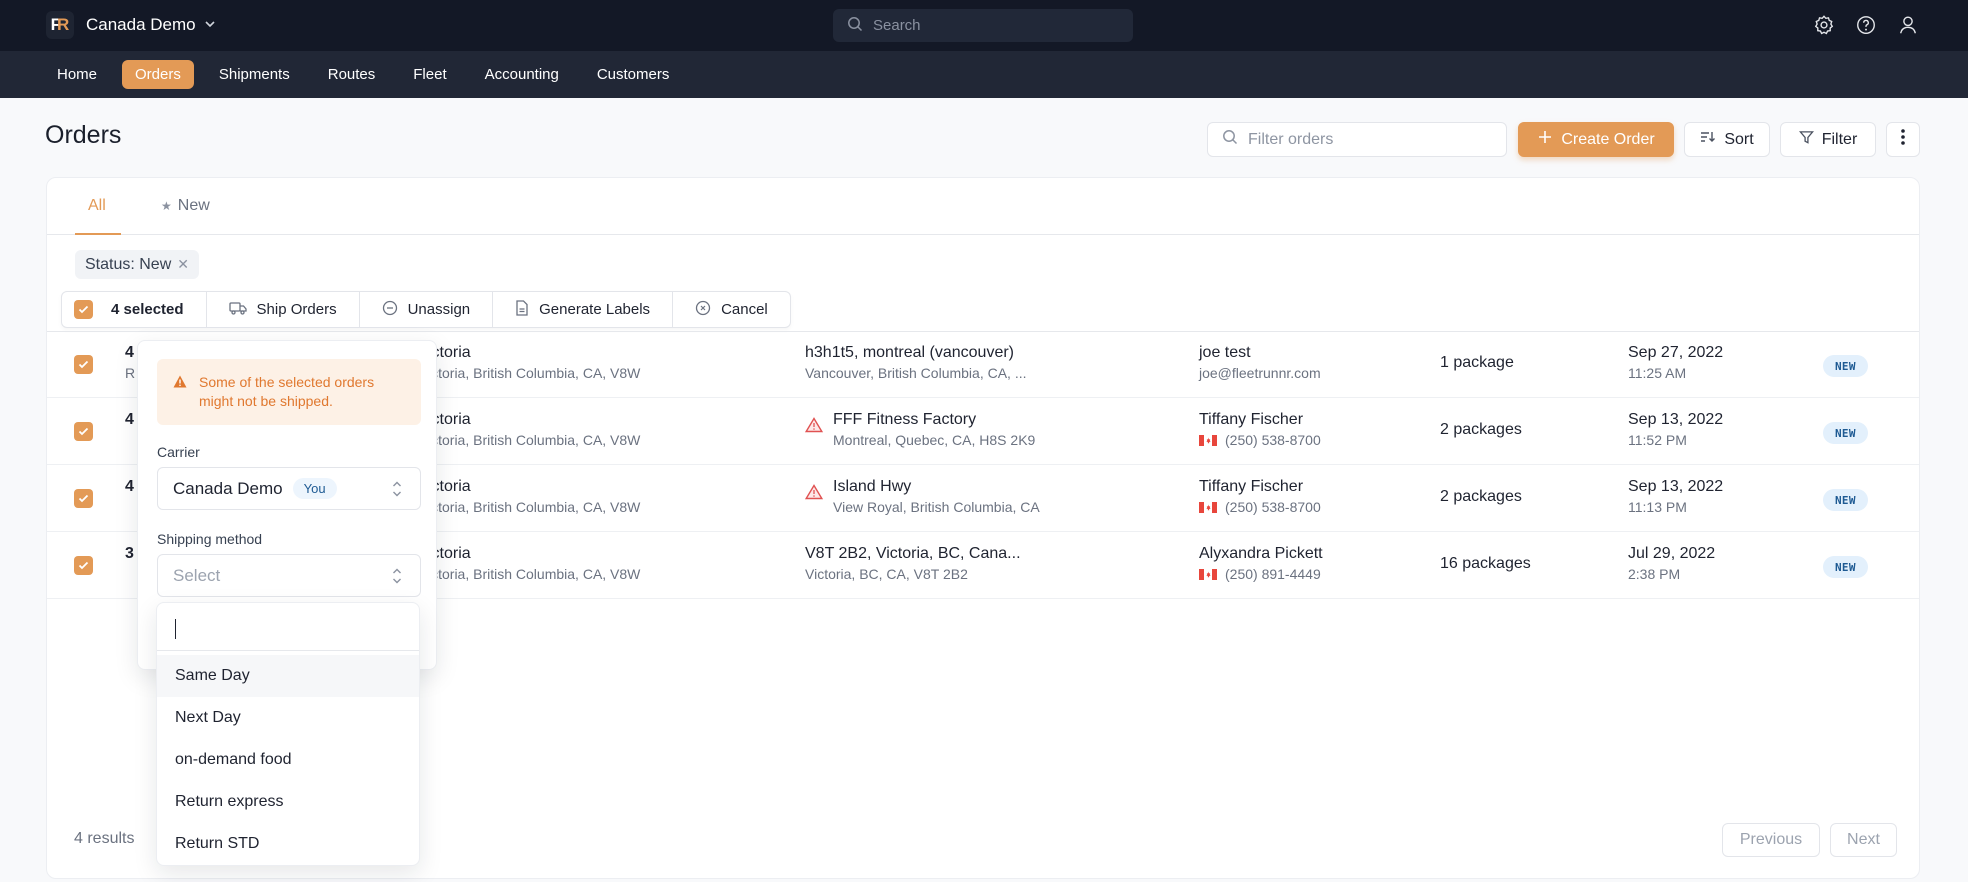 This screenshot has height=882, width=1968. What do you see at coordinates (1908, 25) in the screenshot?
I see `user-icon` at bounding box center [1908, 25].